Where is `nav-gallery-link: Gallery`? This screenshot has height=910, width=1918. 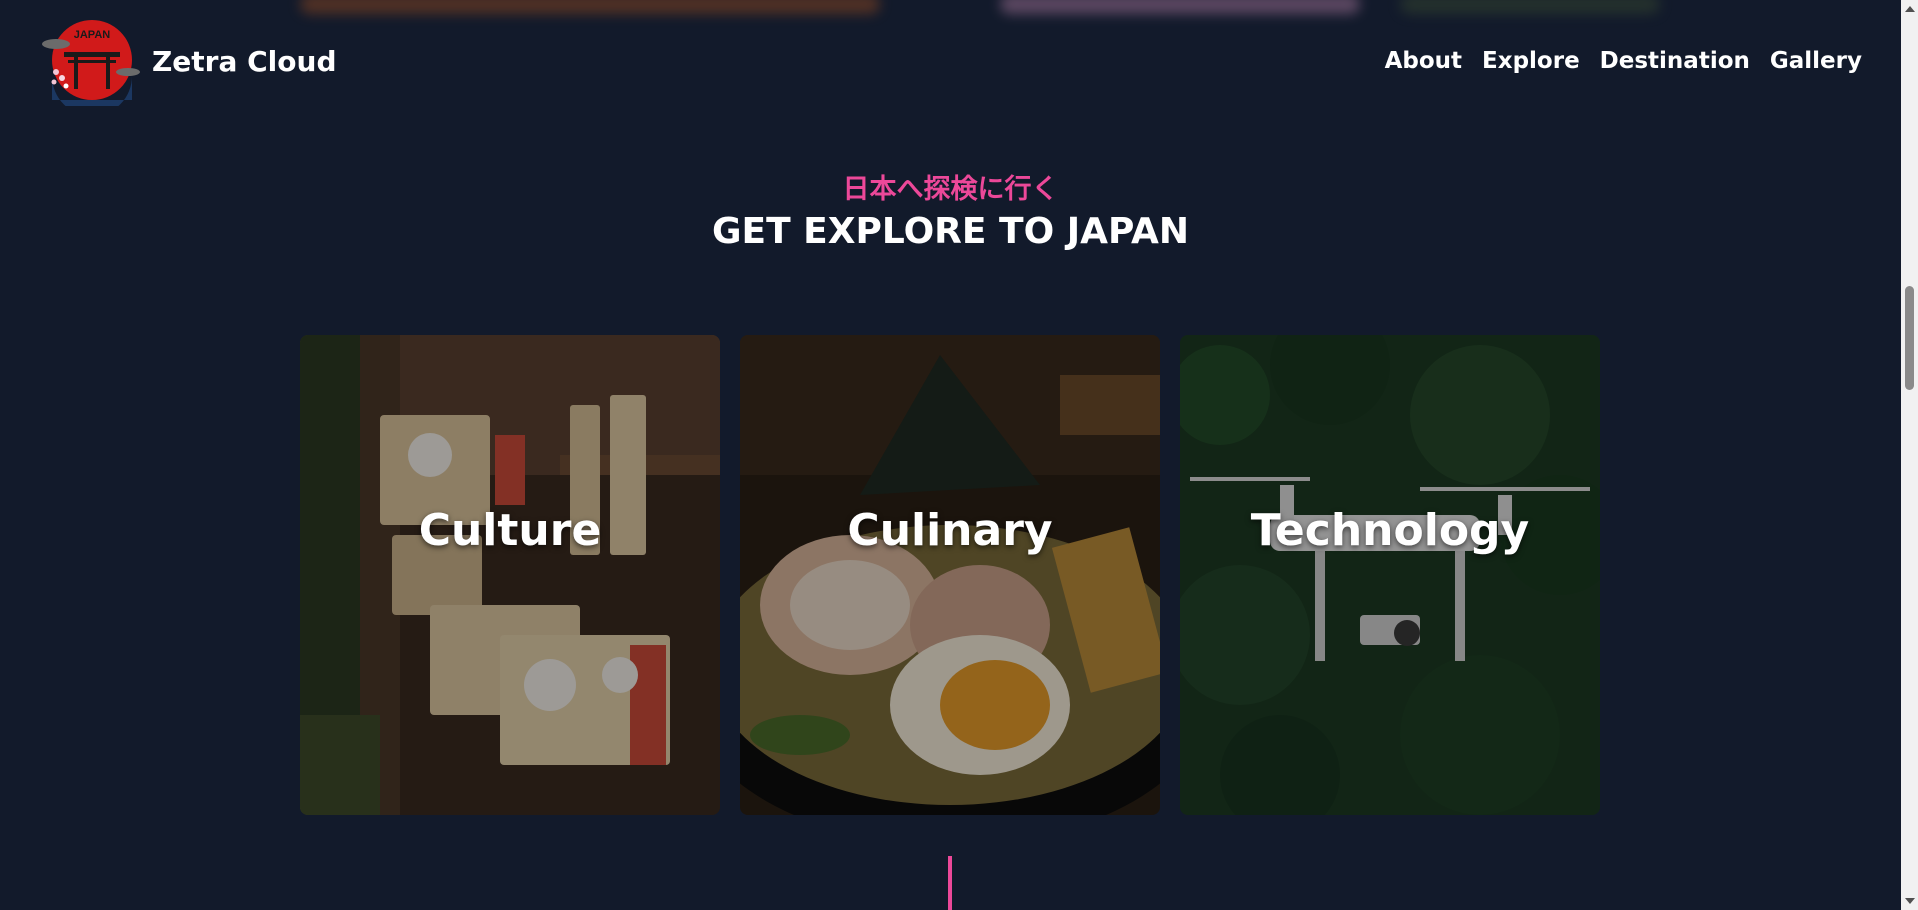 nav-gallery-link: Gallery is located at coordinates (1816, 61).